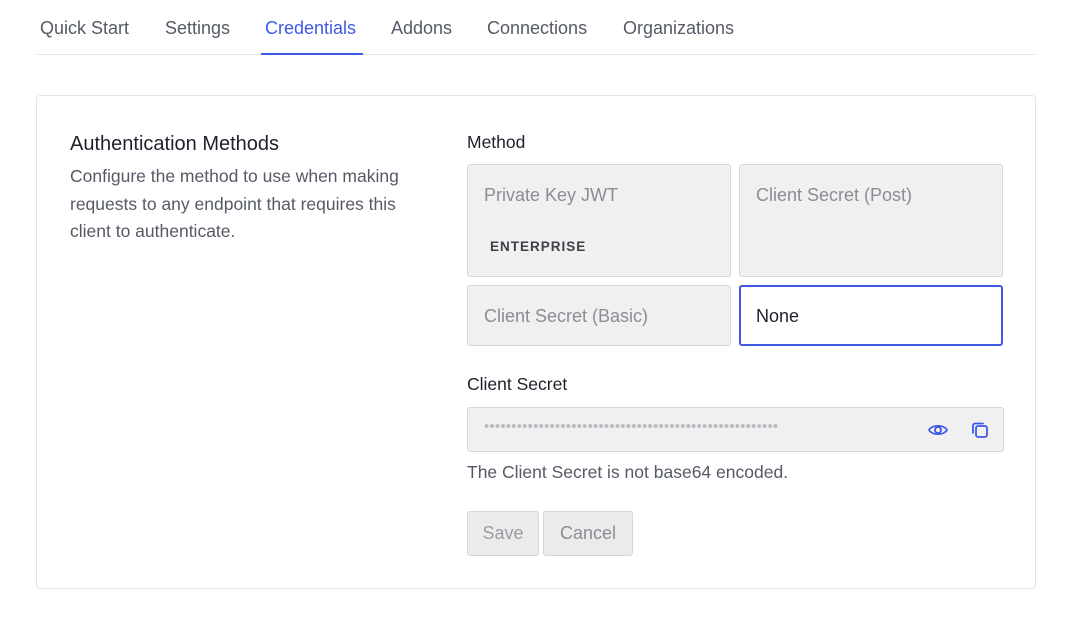  Describe the element at coordinates (551, 195) in the screenshot. I see `method-option-label: Private Key JWT` at that location.